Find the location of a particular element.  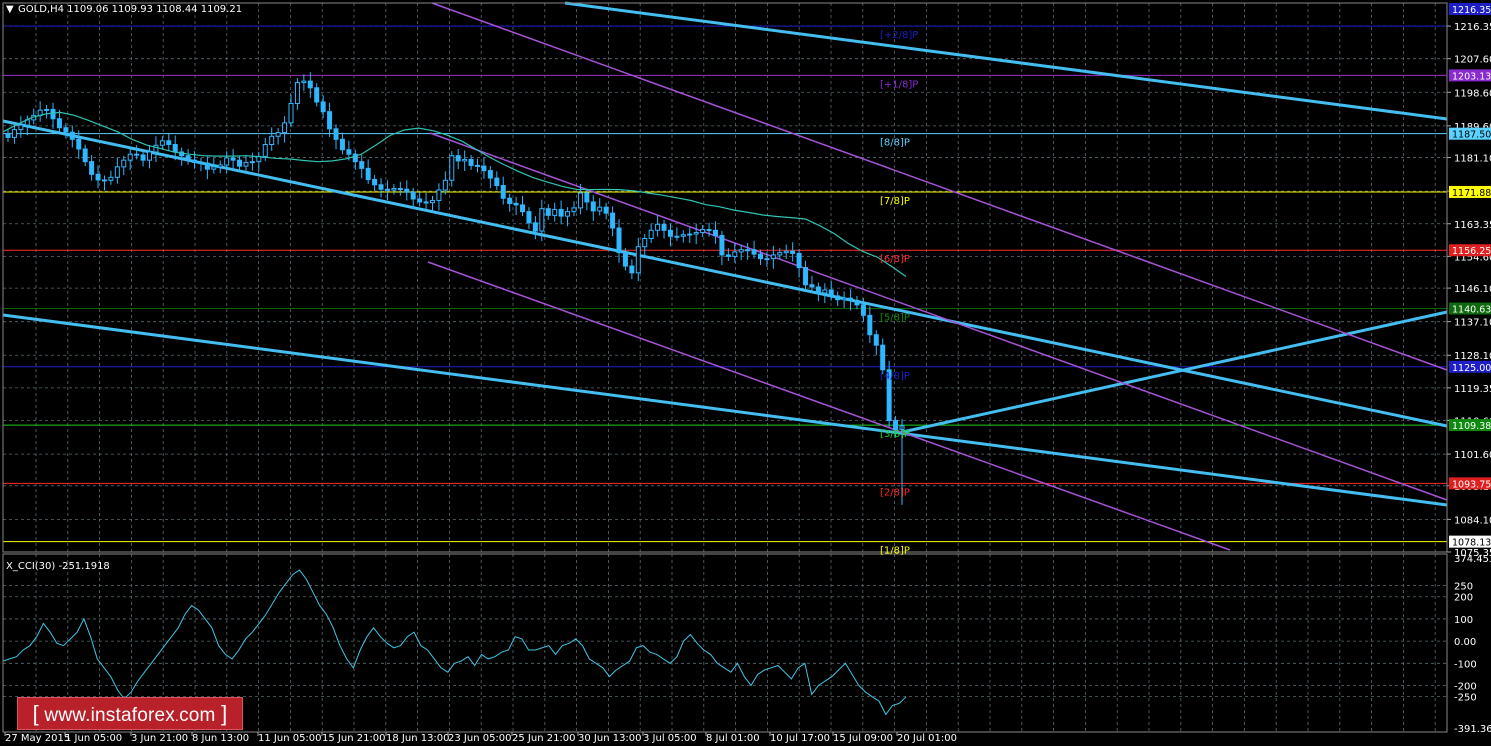

y-tick-label: 1207.60 is located at coordinates (1472, 60).